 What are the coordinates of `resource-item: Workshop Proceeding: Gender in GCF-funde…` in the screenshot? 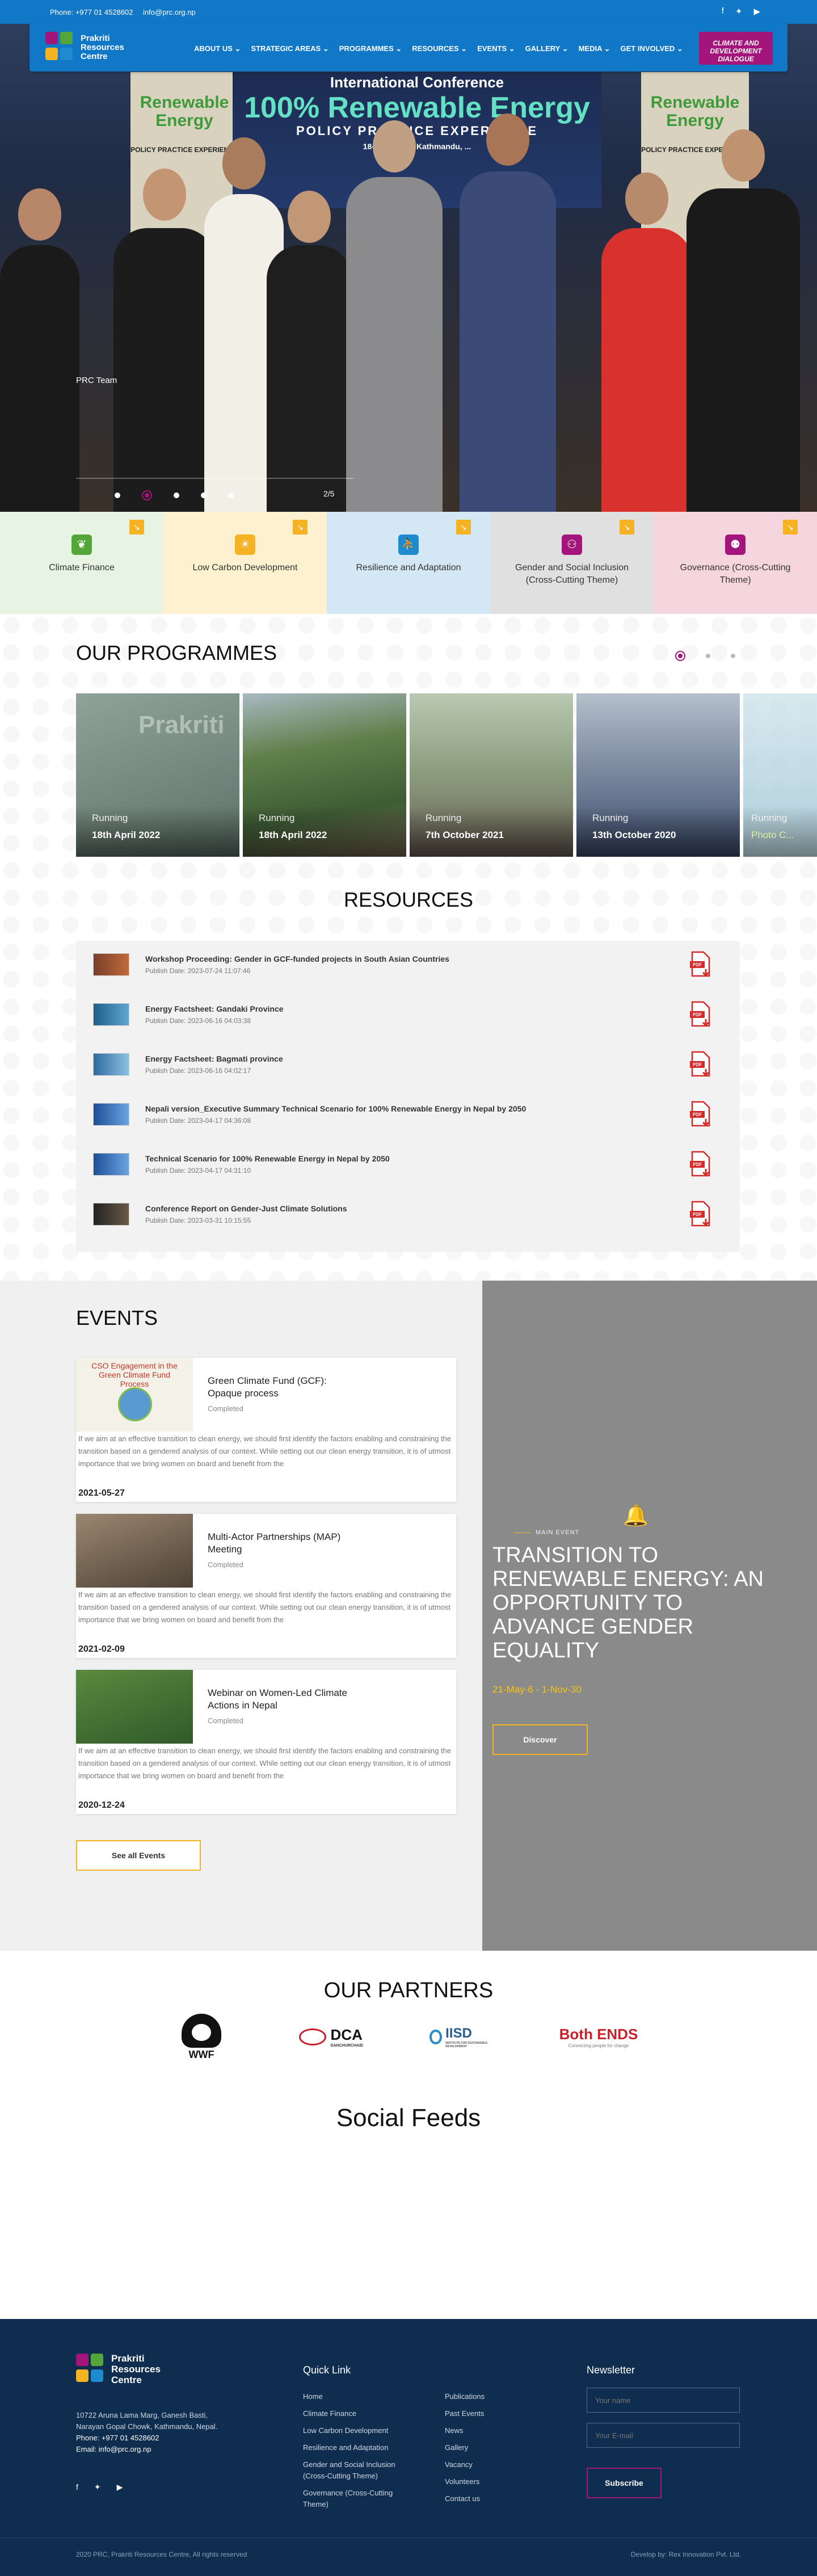 It's located at (408, 966).